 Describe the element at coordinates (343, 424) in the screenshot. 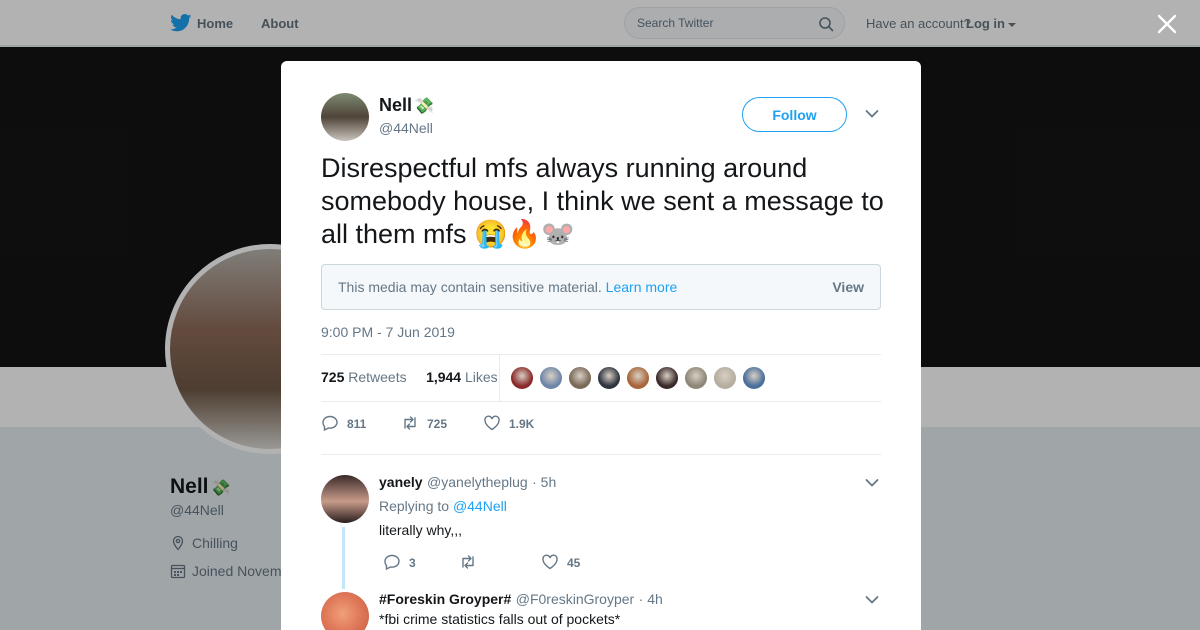

I see `reply-action: 811` at that location.